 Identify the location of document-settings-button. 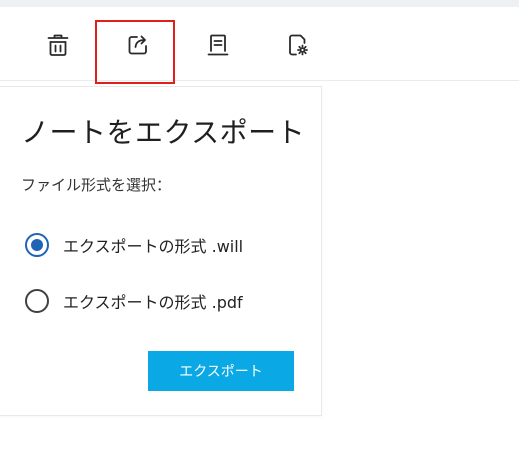
(298, 45).